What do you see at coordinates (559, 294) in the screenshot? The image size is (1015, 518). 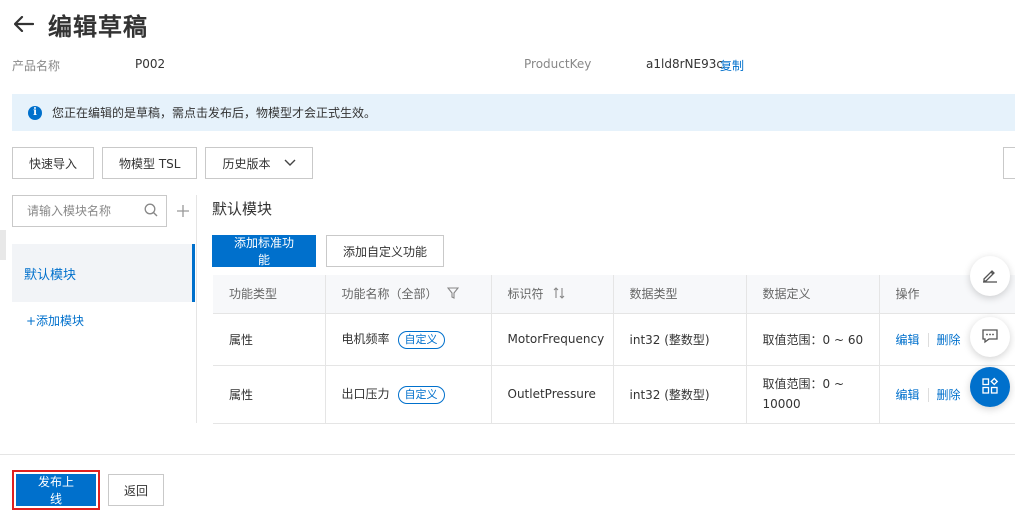 I see `sort-icon` at bounding box center [559, 294].